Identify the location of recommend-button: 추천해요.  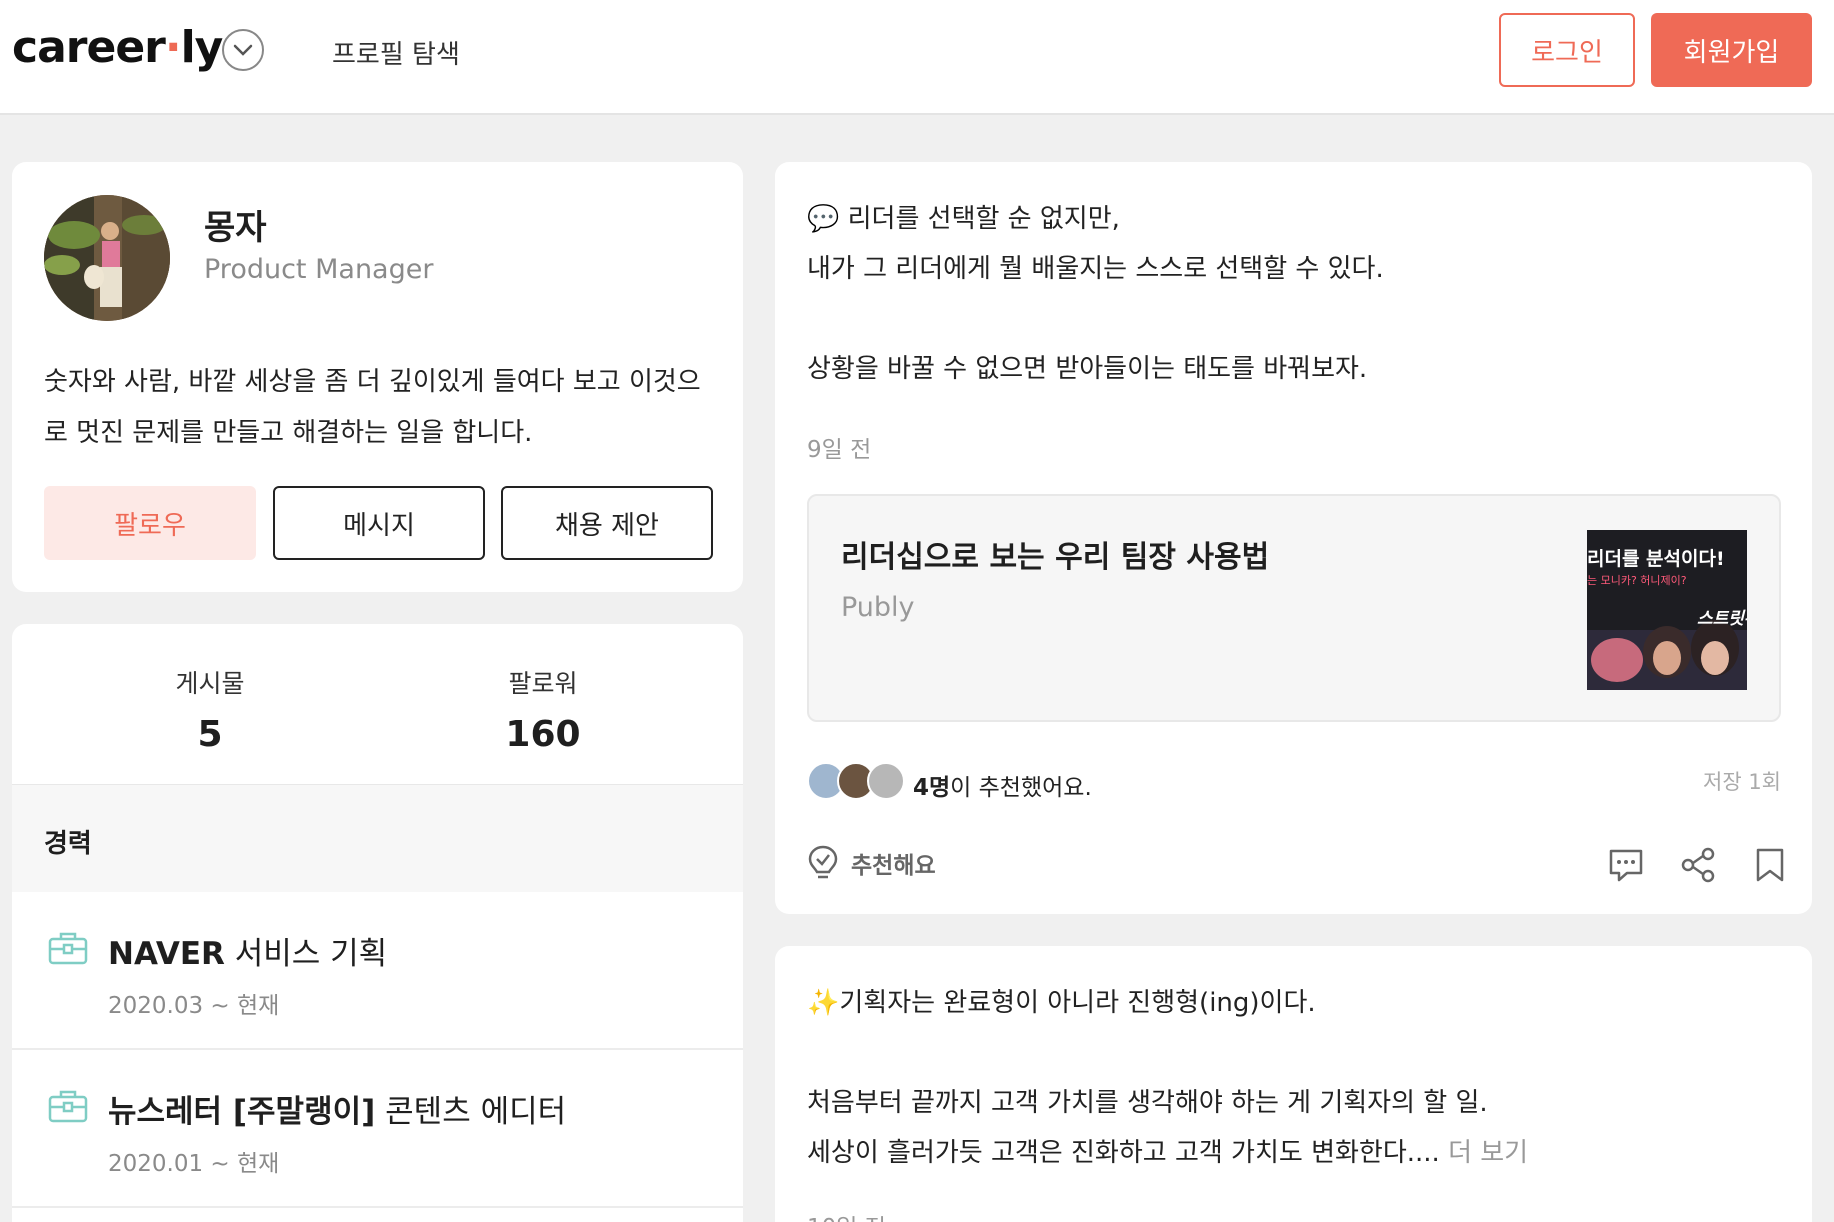
(871, 863).